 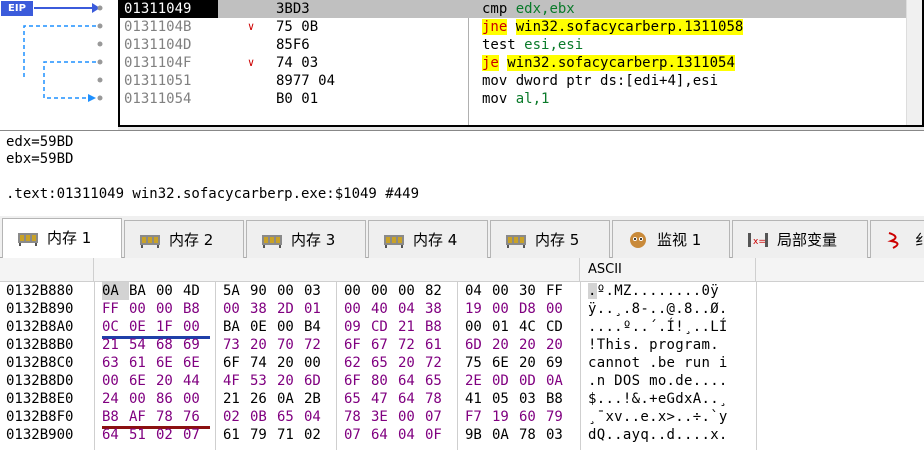 What do you see at coordinates (290, 309) in the screenshot?
I see `hex-byte: 2D` at bounding box center [290, 309].